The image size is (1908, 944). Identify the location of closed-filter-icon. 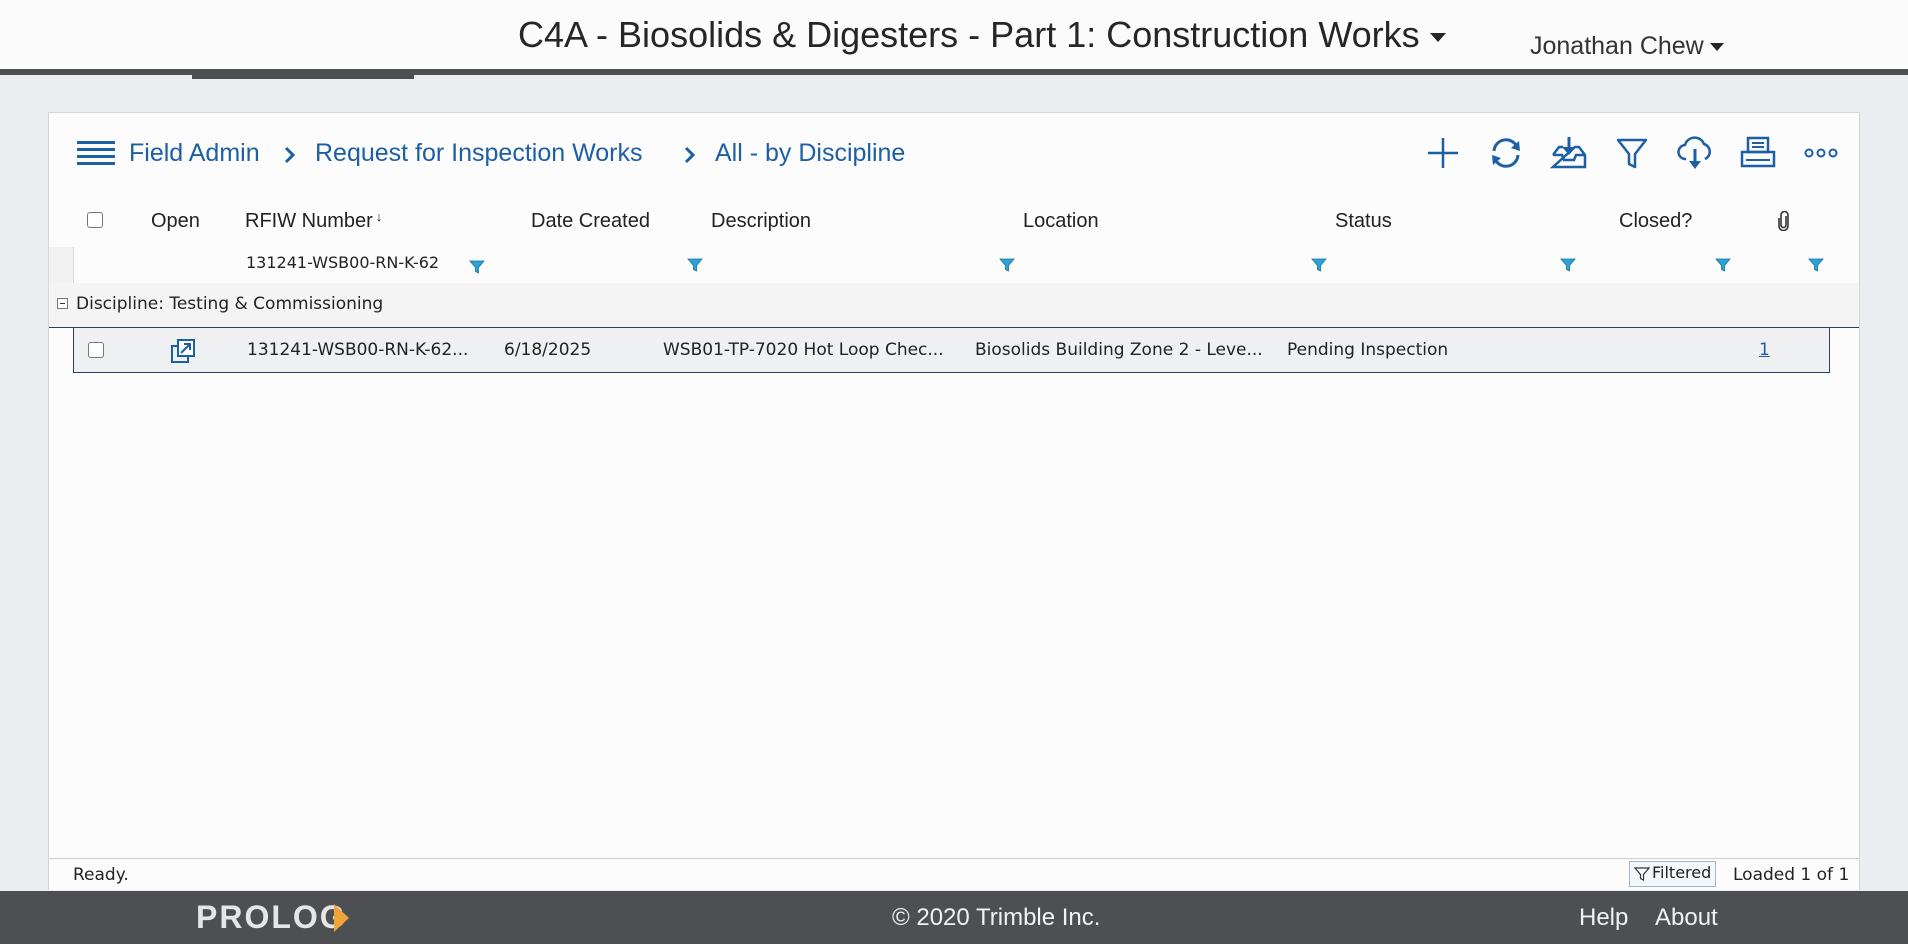
(1723, 265).